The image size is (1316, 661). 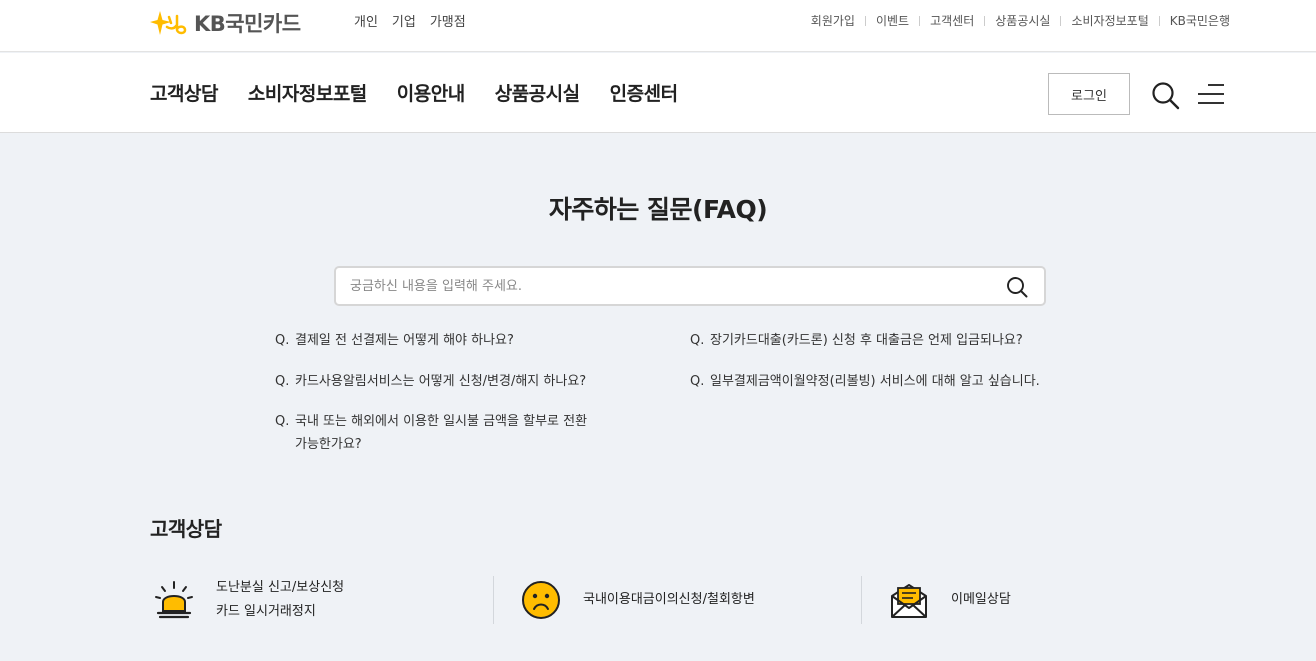 I want to click on gnb-menu: 고객상담 소비자정보포털 이용안내 상품공시실 인증센터, so click(x=414, y=92).